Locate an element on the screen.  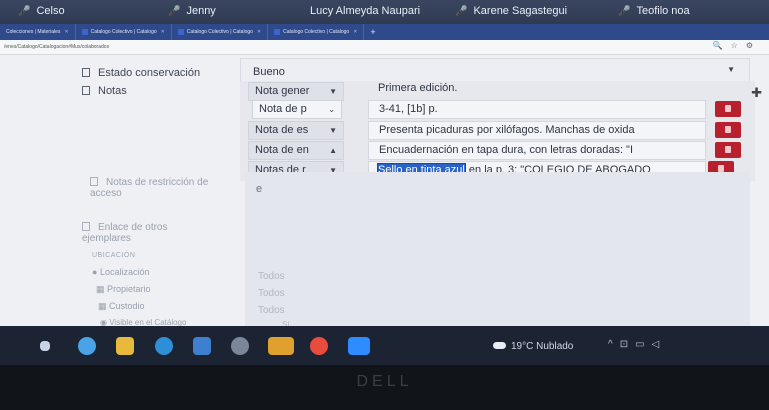
restriccion-label: Notas de restricción de acceso is located at coordinates (149, 188).